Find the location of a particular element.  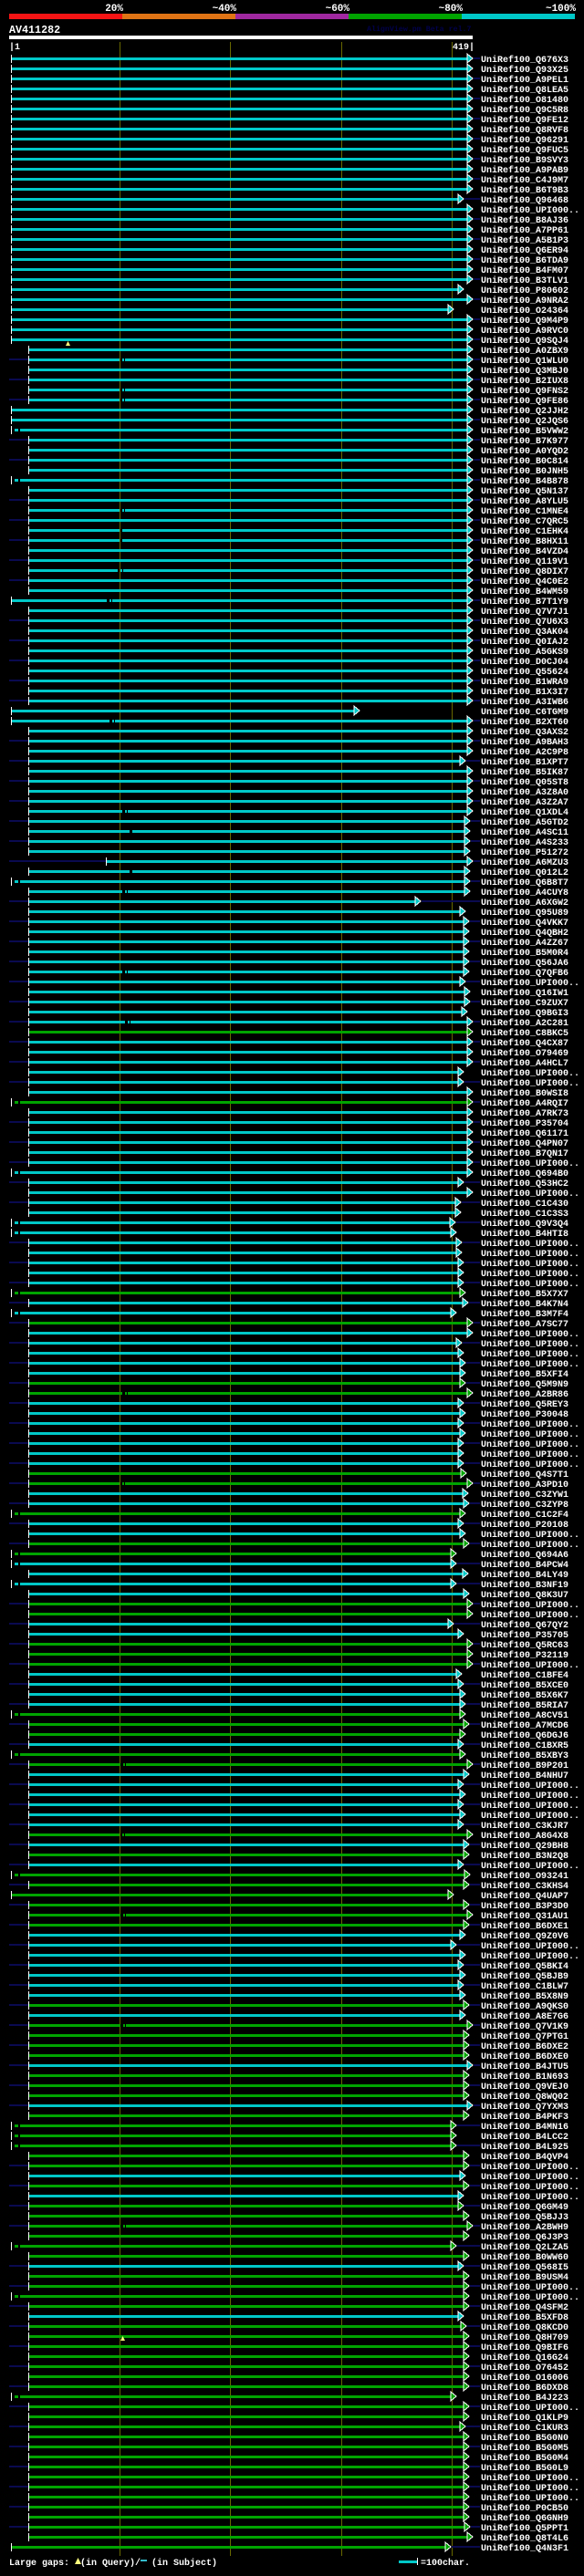

svg-text: UniRef100_B4HTI8 is located at coordinates (524, 1234).